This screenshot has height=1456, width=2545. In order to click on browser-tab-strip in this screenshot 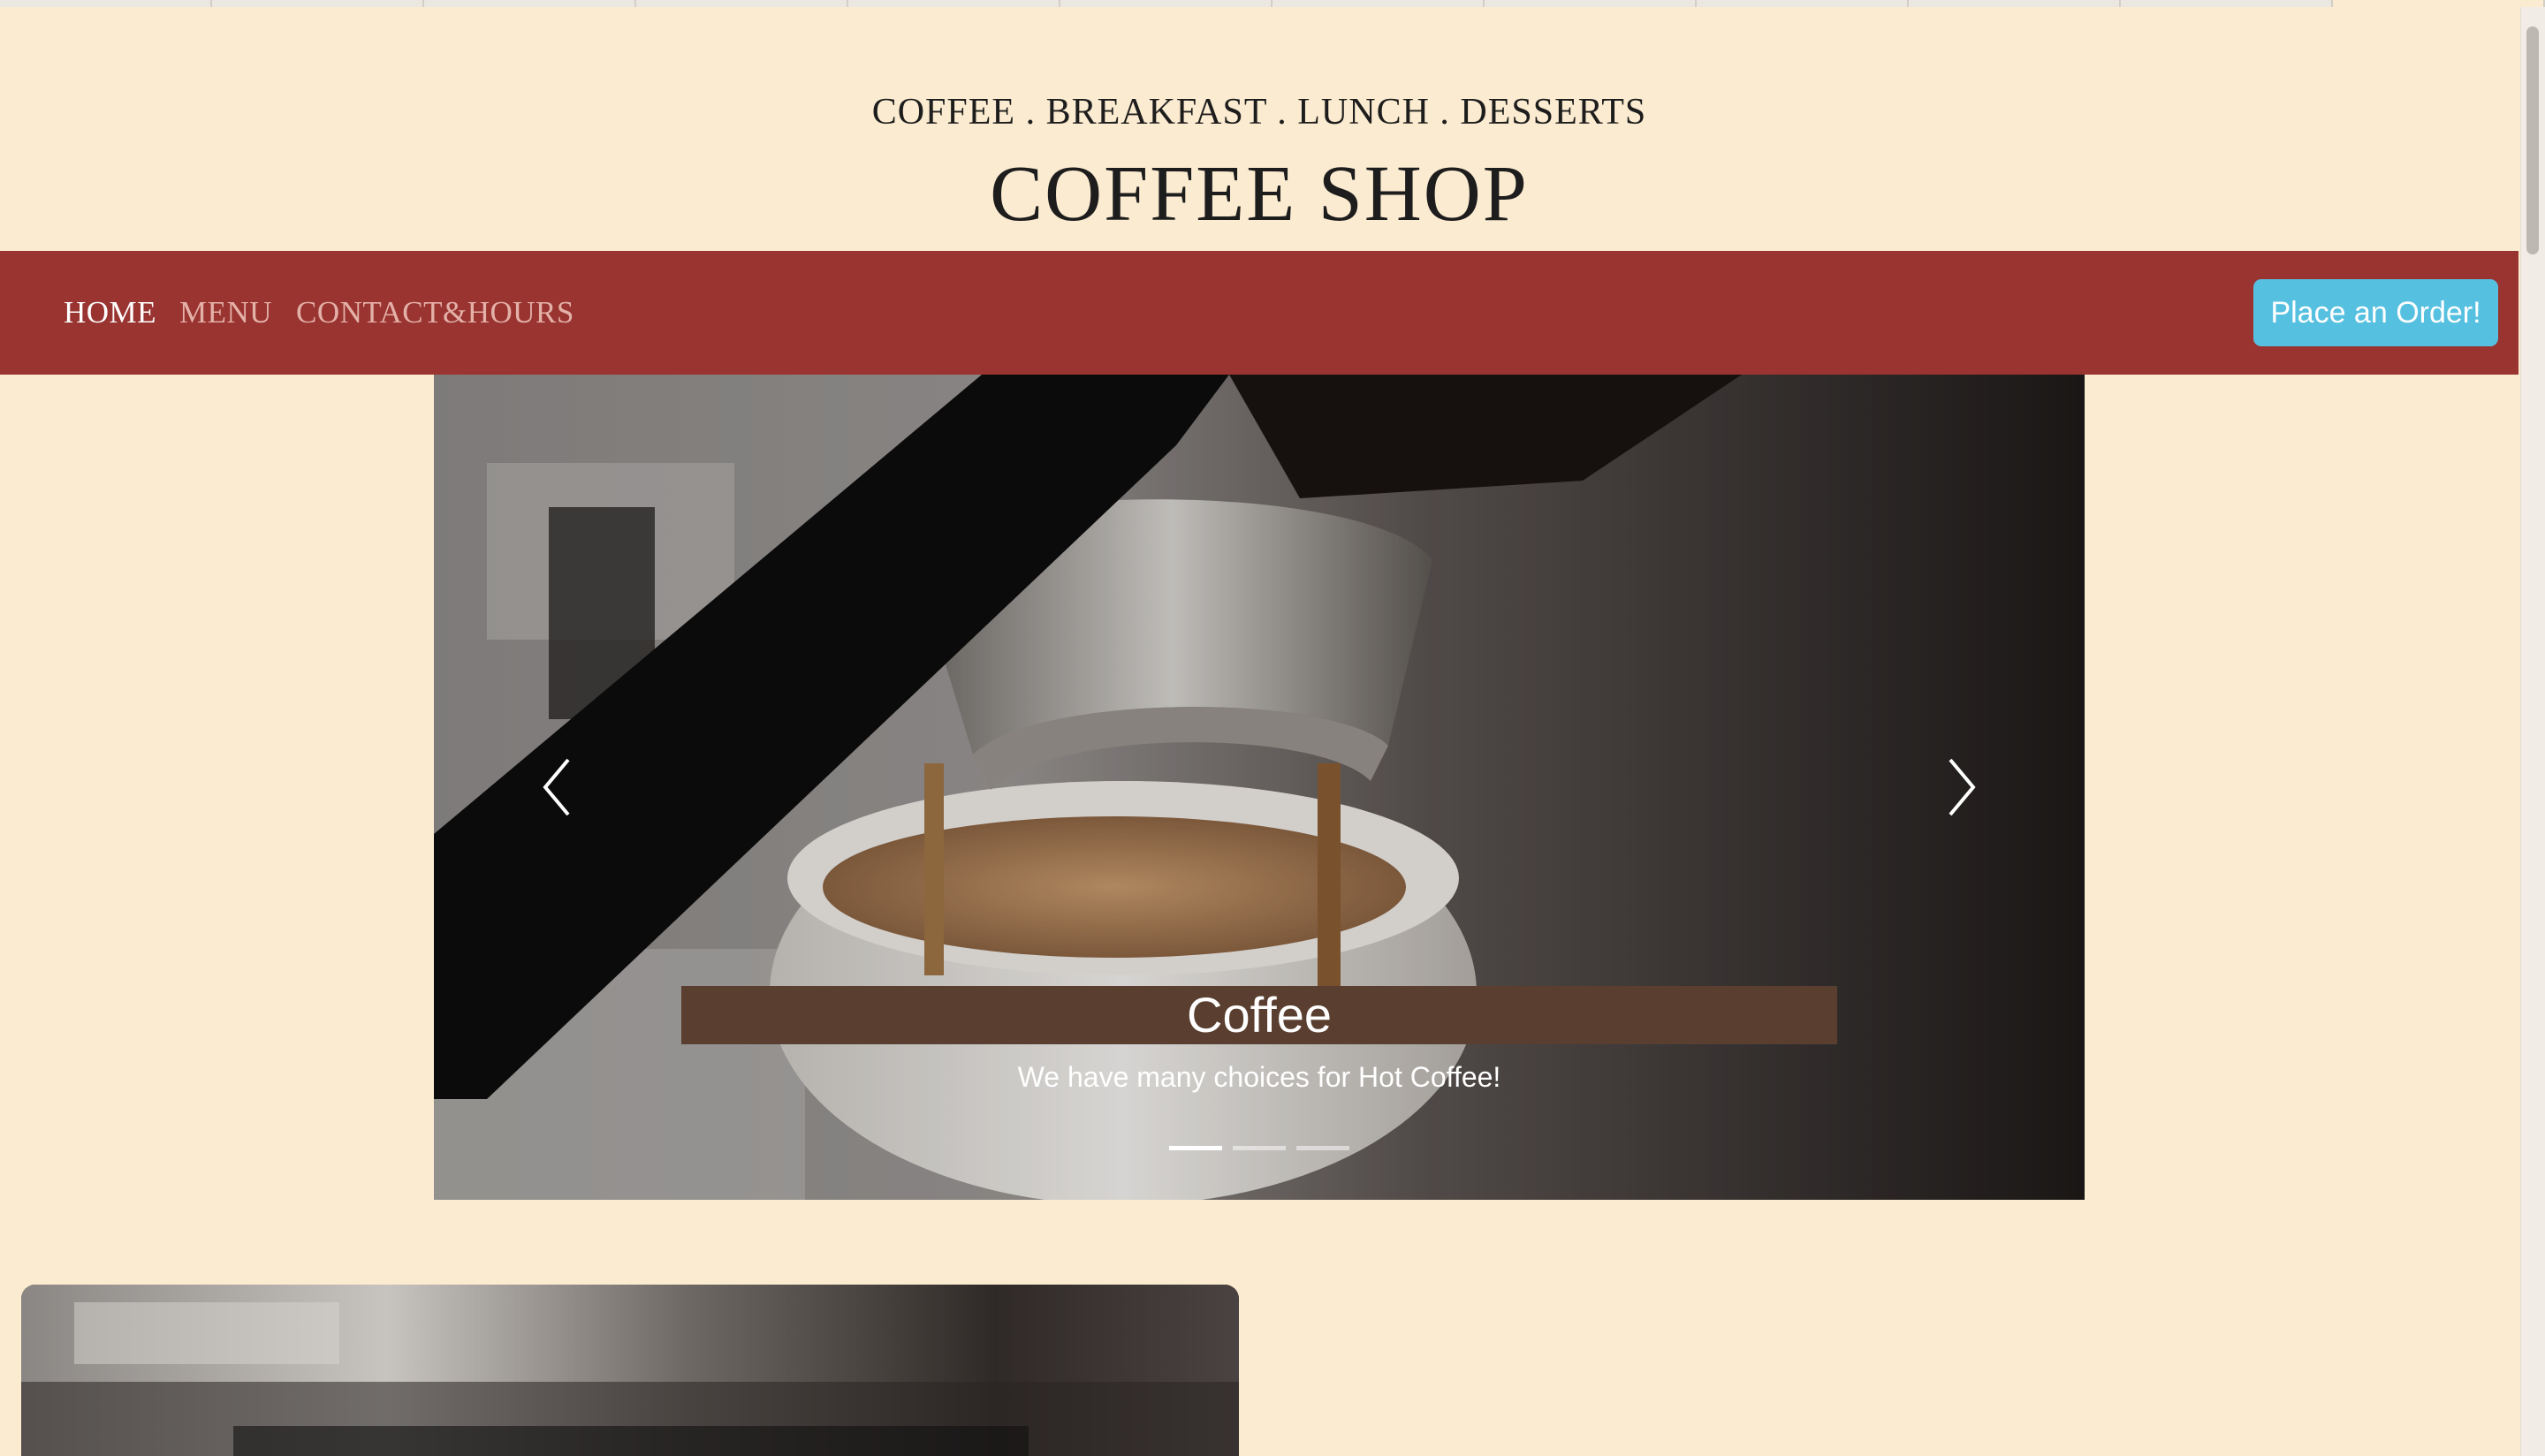, I will do `click(1272, 4)`.